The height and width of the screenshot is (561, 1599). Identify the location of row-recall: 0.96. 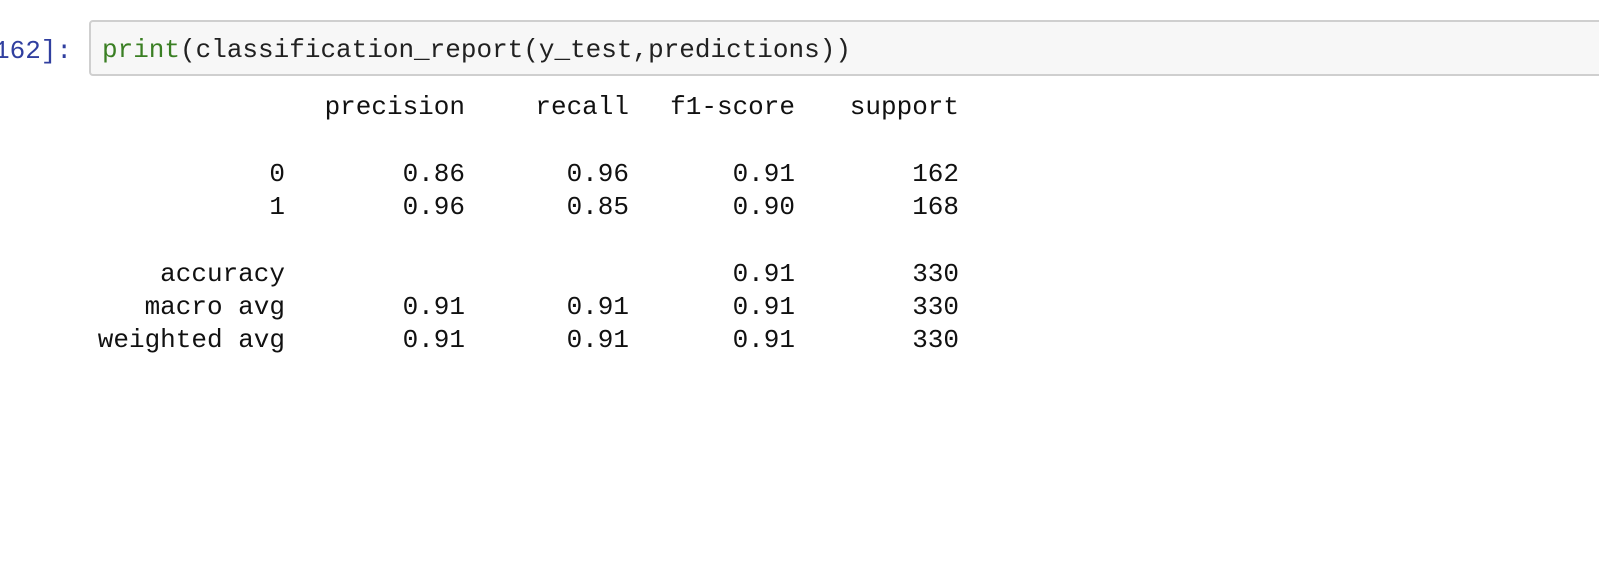
(597, 174).